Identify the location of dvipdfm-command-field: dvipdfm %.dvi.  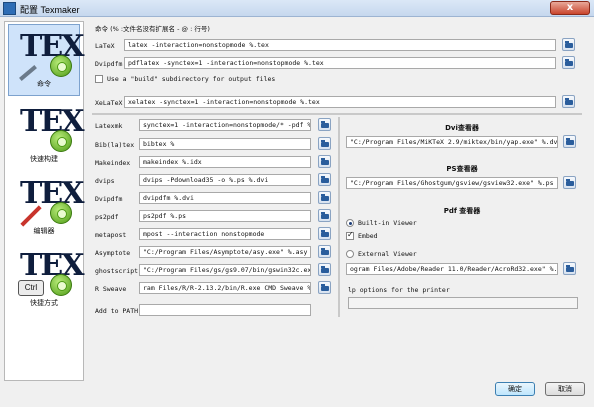
(225, 198).